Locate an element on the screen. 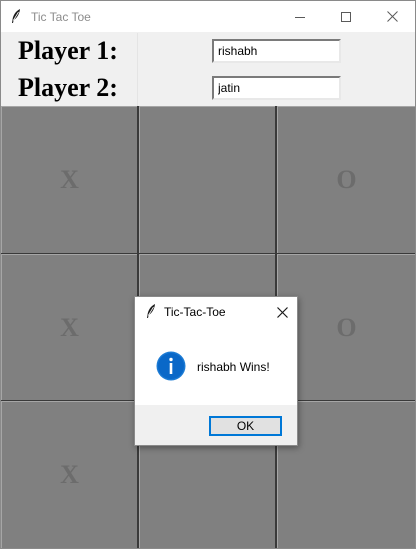 This screenshot has height=549, width=416. maximize-icon is located at coordinates (346, 16).